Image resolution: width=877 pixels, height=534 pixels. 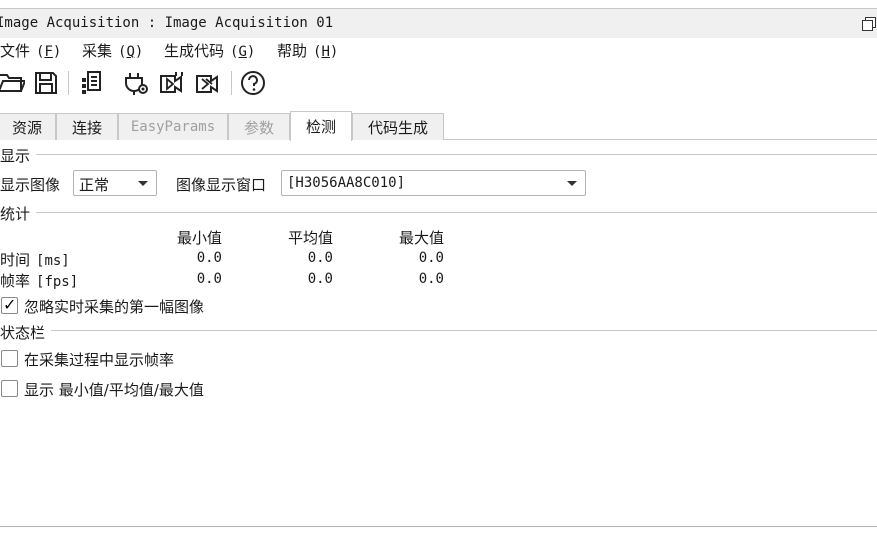 I want to click on tab-code-generation-label: 代码生成, so click(x=397, y=127).